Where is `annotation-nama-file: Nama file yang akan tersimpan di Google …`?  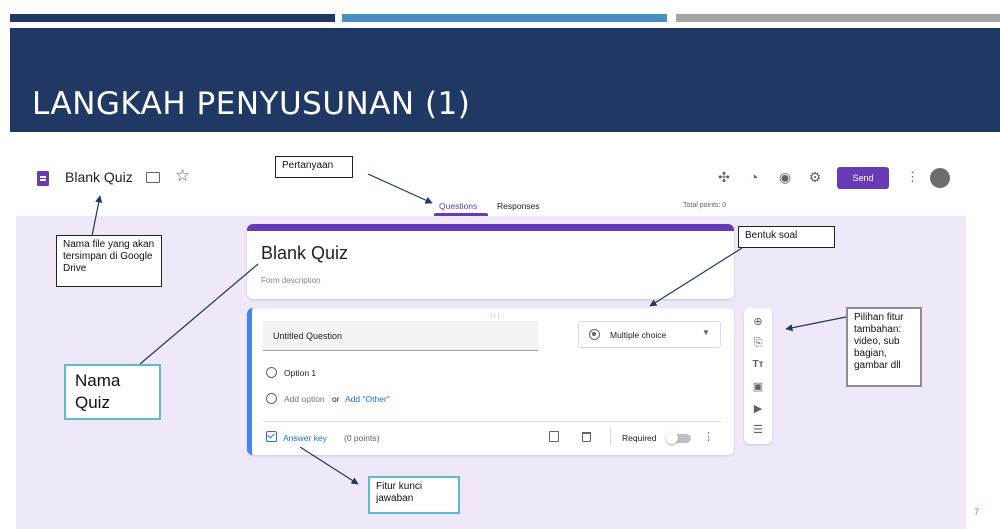
annotation-nama-file: Nama file yang akan tersimpan di Google … is located at coordinates (109, 261).